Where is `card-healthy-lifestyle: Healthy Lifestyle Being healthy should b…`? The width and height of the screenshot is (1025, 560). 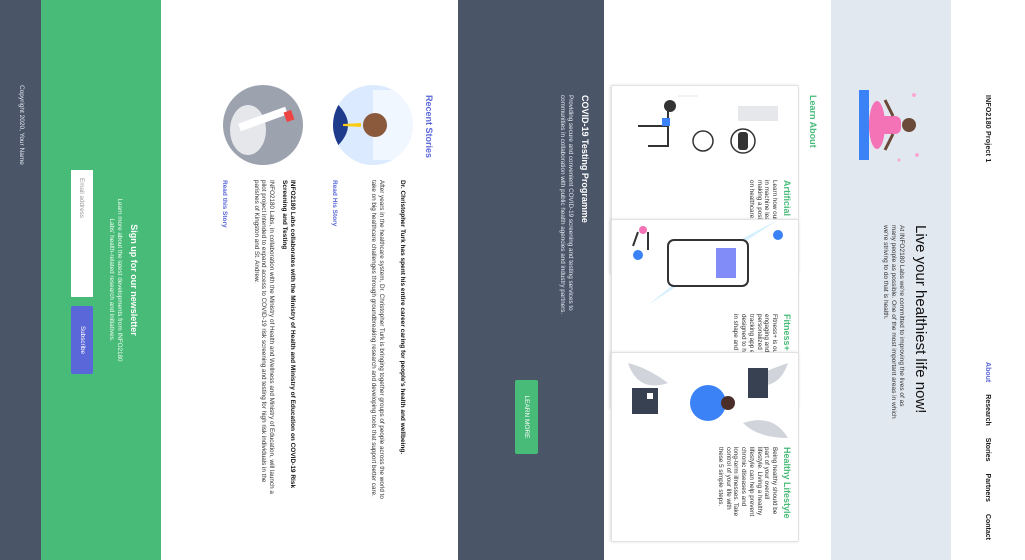
card-healthy-lifestyle: Healthy Lifestyle Being healthy should b… is located at coordinates (705, 447).